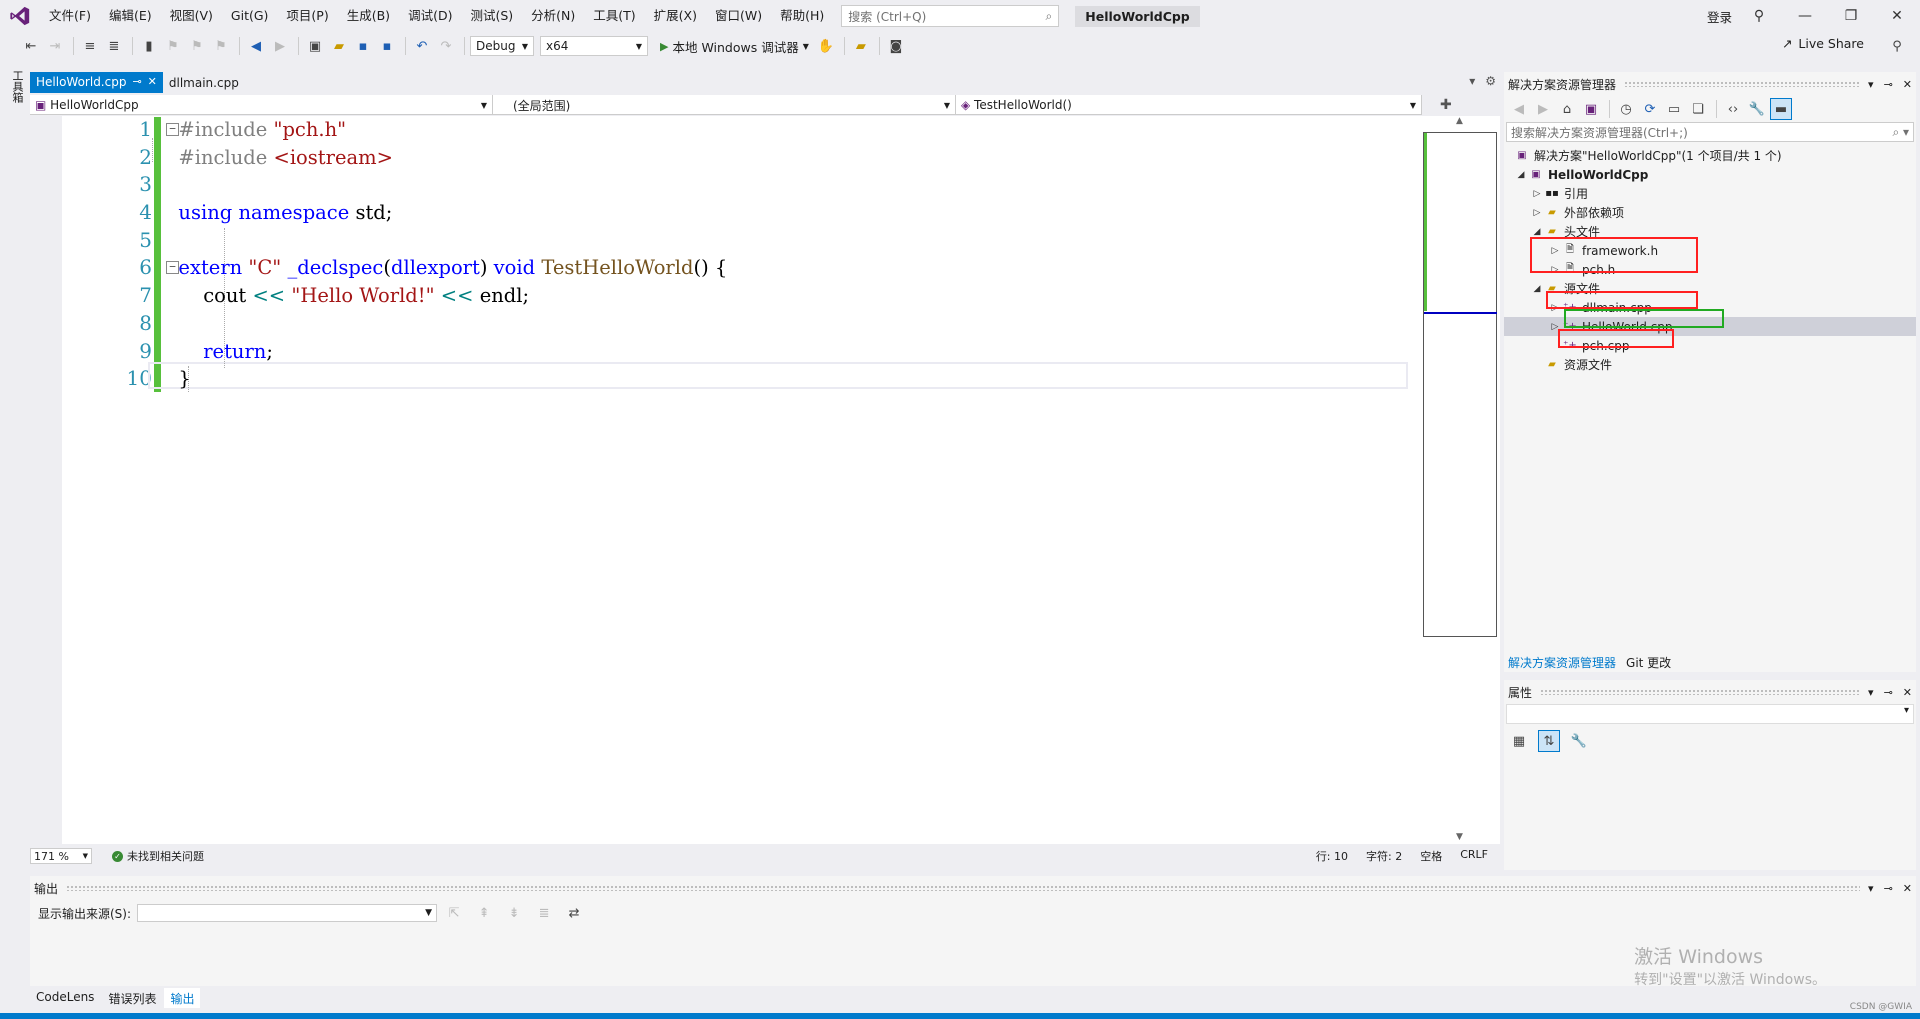 The height and width of the screenshot is (1019, 1920). What do you see at coordinates (172, 129) in the screenshot?
I see `collapse-icon: −` at bounding box center [172, 129].